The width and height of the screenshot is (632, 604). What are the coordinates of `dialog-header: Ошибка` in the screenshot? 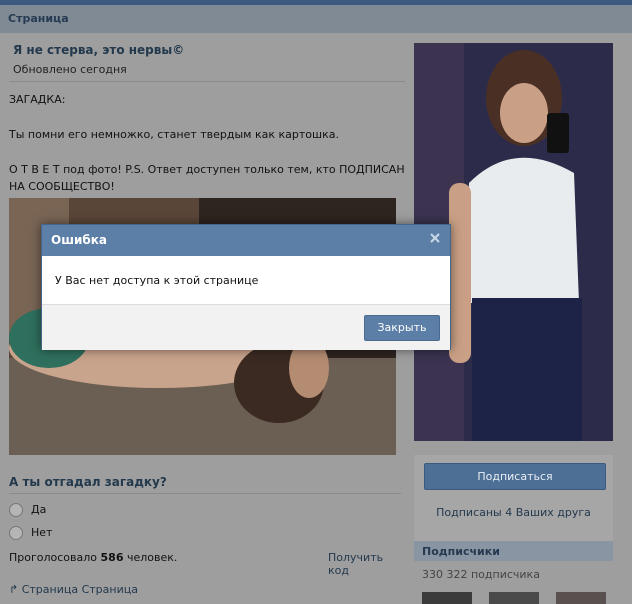 It's located at (246, 240).